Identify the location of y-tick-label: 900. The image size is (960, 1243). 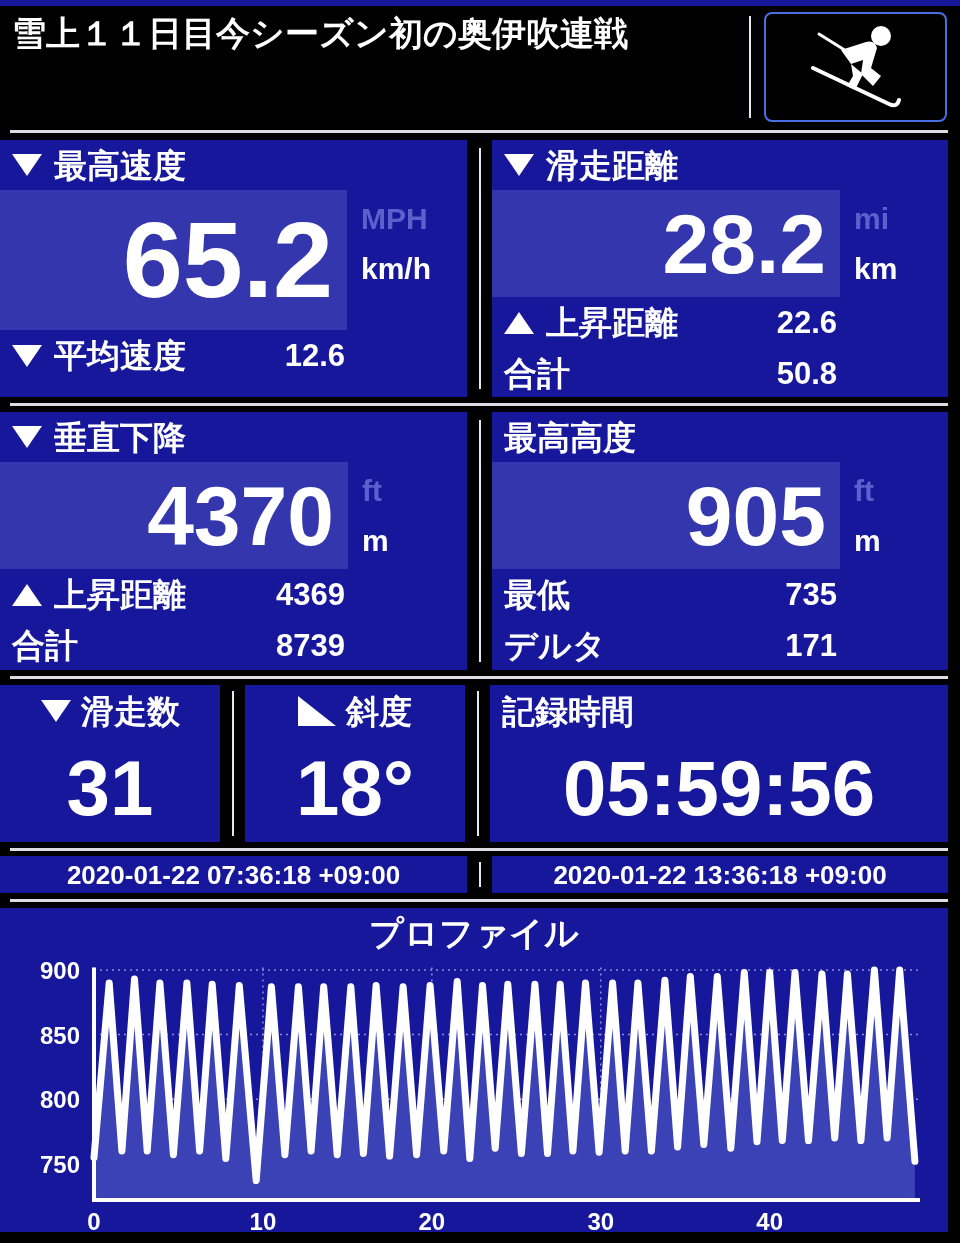
(59, 971).